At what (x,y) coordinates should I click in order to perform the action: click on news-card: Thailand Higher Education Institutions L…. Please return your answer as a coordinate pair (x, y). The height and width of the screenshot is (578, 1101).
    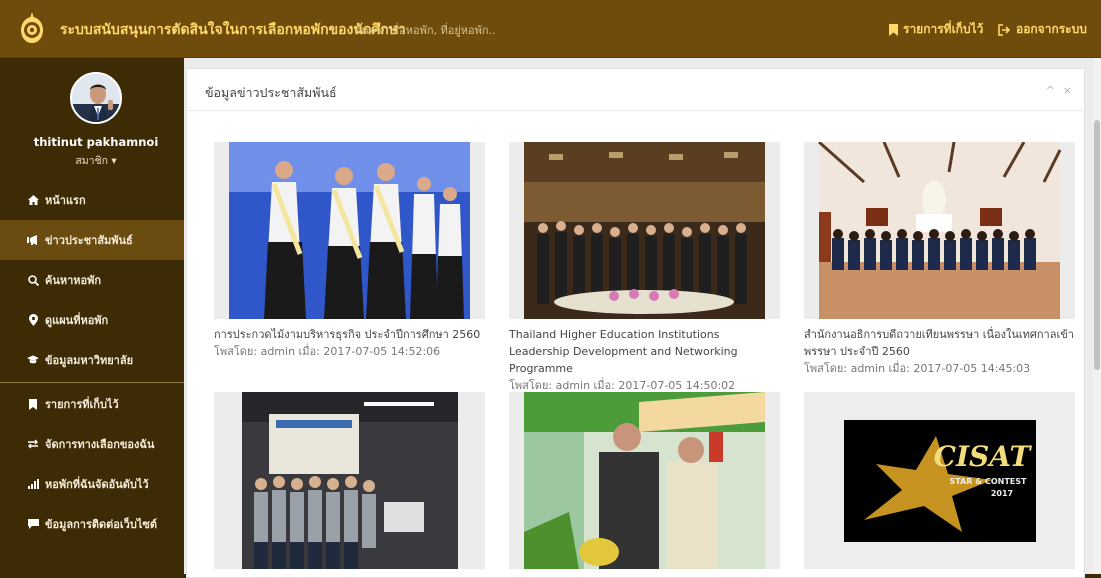
    Looking at the image, I should click on (644, 268).